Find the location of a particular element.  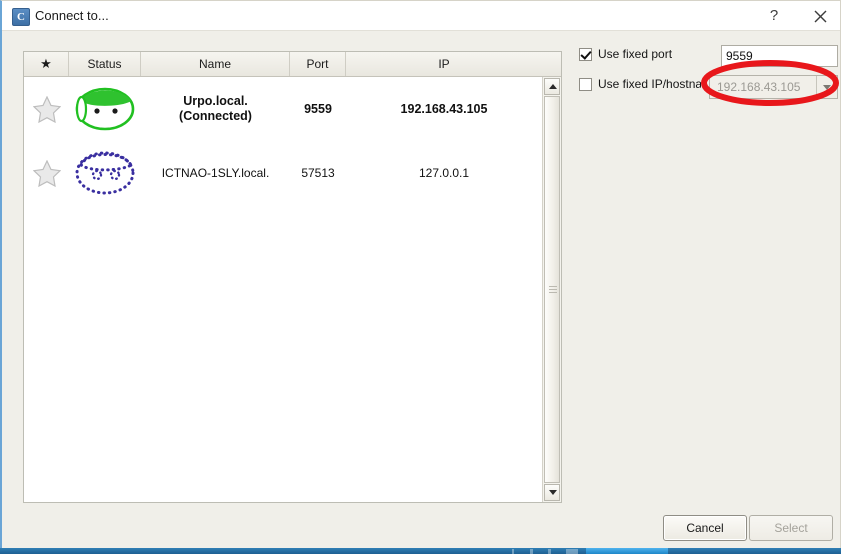

chevron-down-icon is located at coordinates (827, 87).